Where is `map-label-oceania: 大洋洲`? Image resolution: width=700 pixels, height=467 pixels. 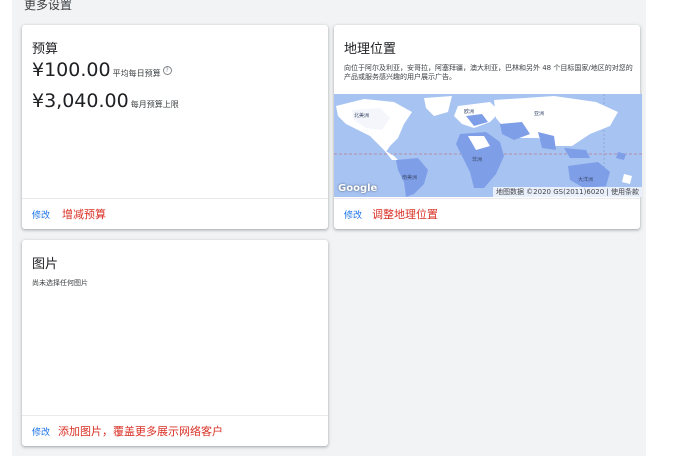
map-label-oceania: 大洋洲 is located at coordinates (586, 180).